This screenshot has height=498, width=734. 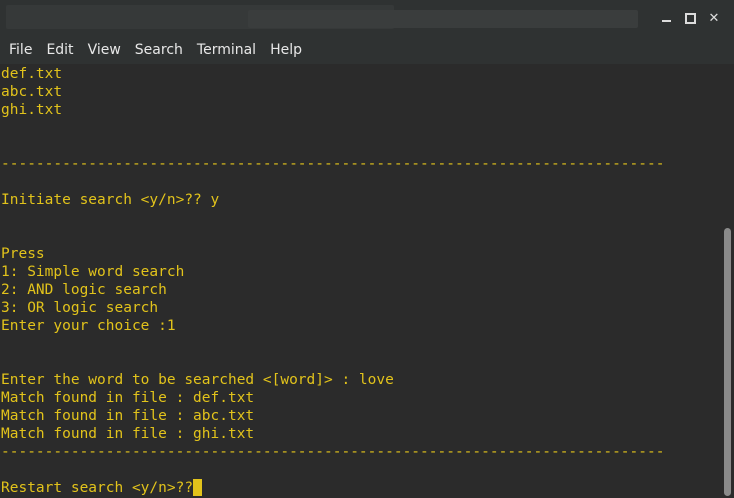 I want to click on menu-help: Help, so click(x=286, y=50).